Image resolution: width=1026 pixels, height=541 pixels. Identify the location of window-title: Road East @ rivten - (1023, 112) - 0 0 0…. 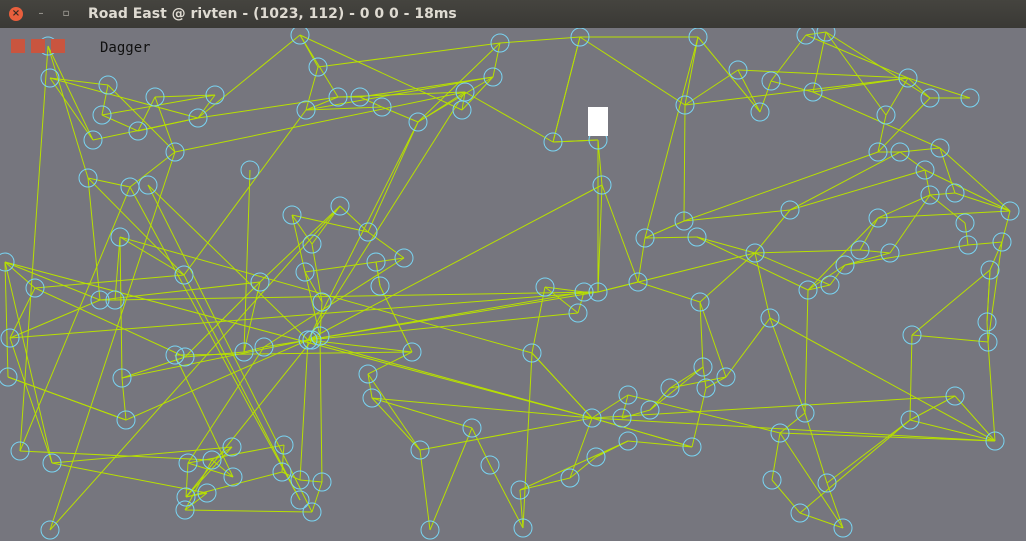
(272, 14).